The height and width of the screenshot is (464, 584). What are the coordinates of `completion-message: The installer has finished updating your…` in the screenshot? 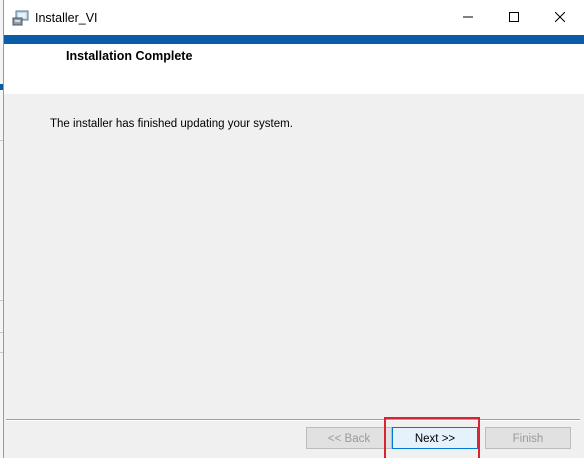 It's located at (171, 124).